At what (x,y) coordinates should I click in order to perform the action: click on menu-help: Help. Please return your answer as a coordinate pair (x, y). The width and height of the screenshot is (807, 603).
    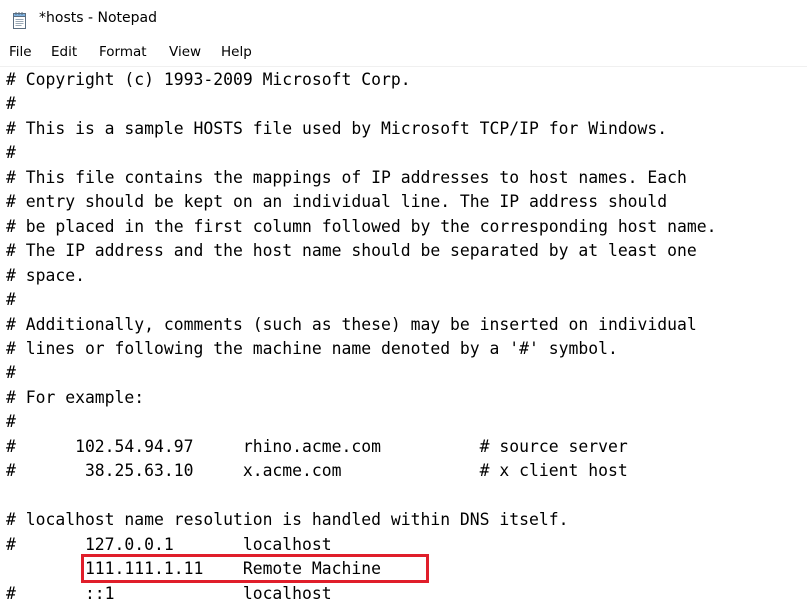
    Looking at the image, I should click on (236, 52).